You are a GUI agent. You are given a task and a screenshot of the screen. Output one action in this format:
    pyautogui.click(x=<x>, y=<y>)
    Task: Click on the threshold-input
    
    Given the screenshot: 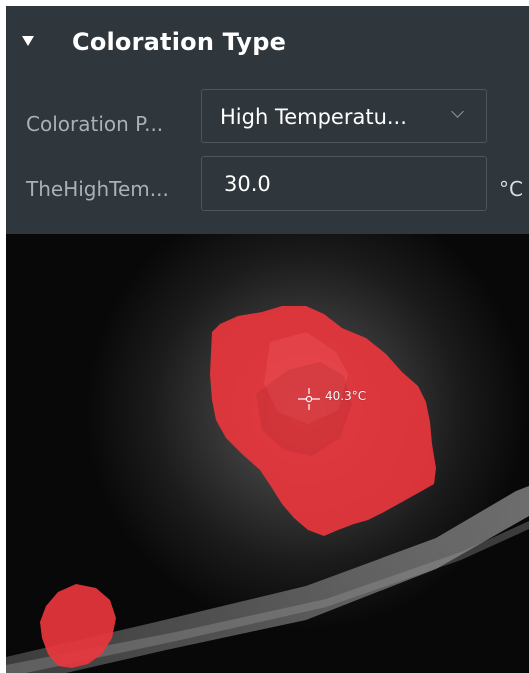 What is the action you would take?
    pyautogui.click(x=344, y=183)
    